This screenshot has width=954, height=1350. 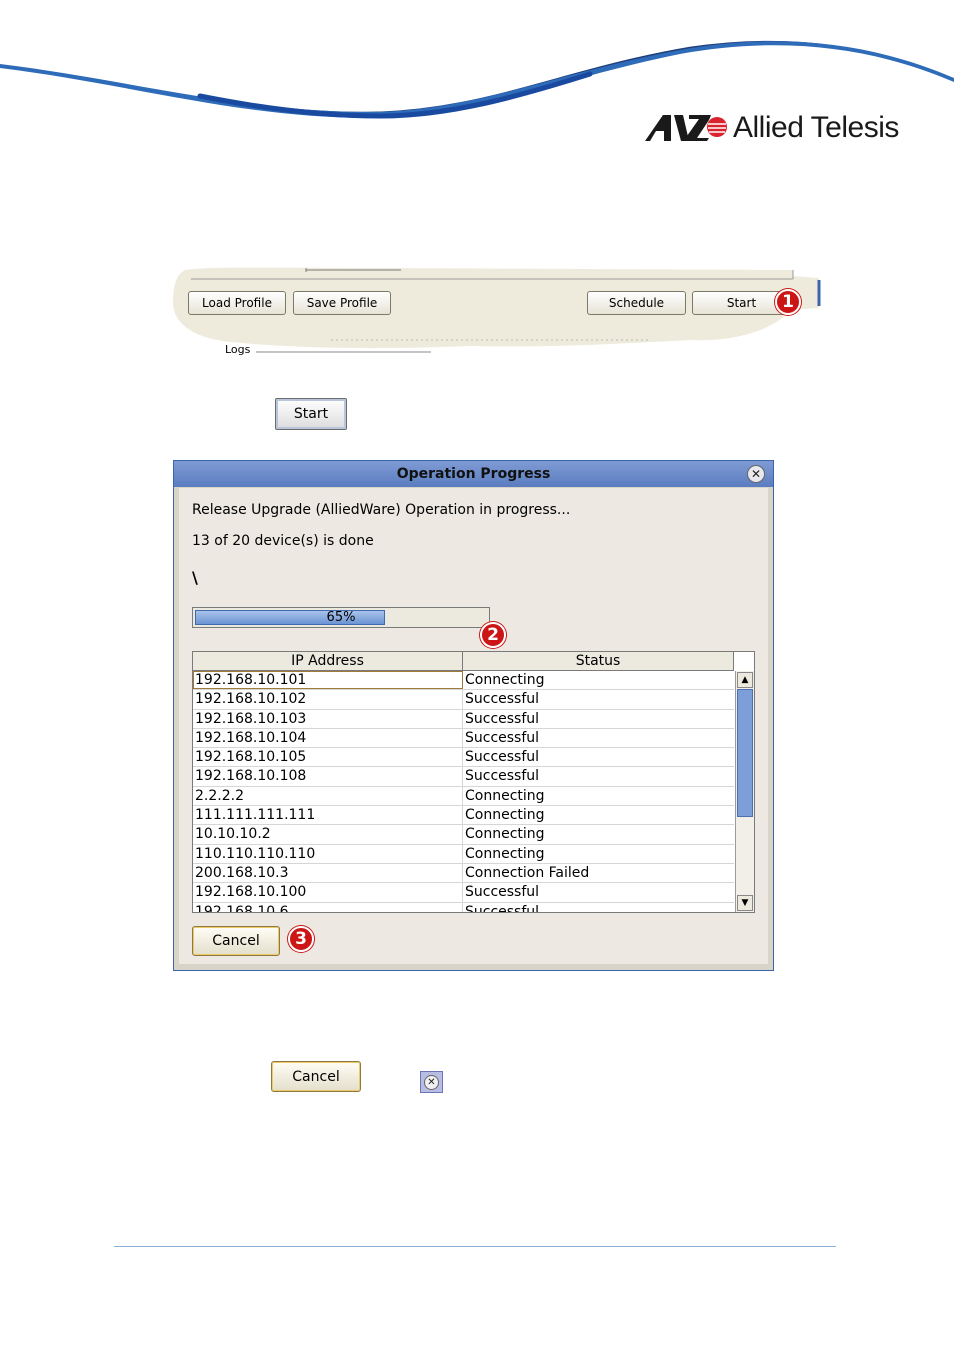 What do you see at coordinates (342, 303) in the screenshot?
I see `save-profile-button: Save Profile` at bounding box center [342, 303].